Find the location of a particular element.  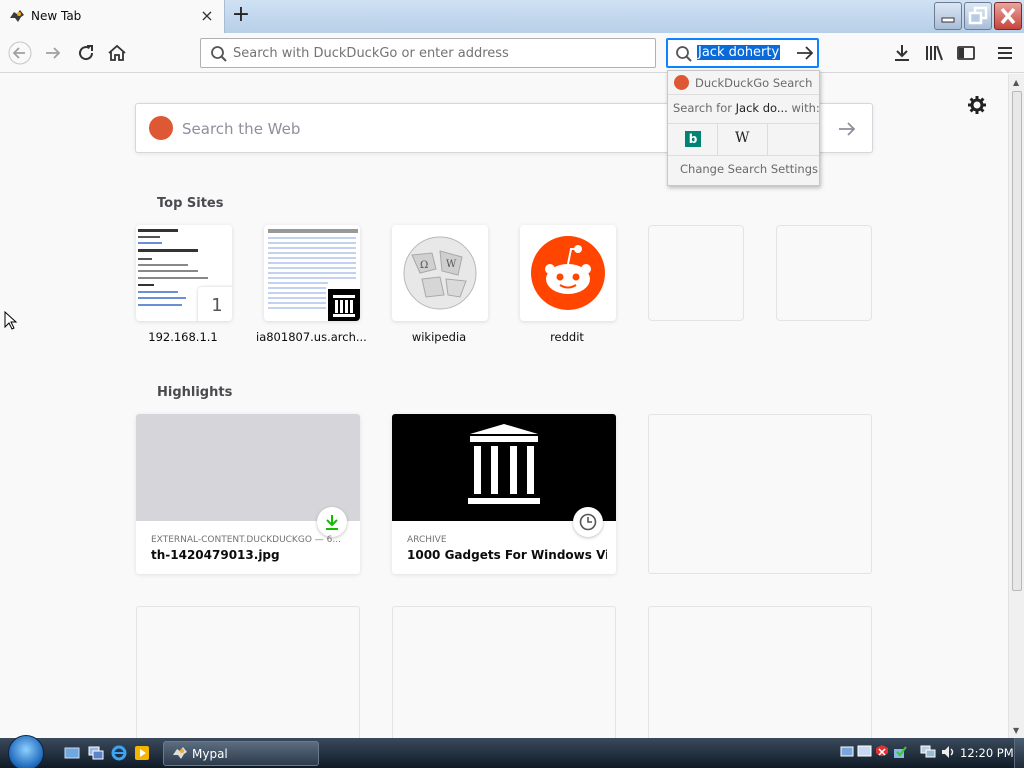

search-bar: Jack doherty is located at coordinates (742, 53).